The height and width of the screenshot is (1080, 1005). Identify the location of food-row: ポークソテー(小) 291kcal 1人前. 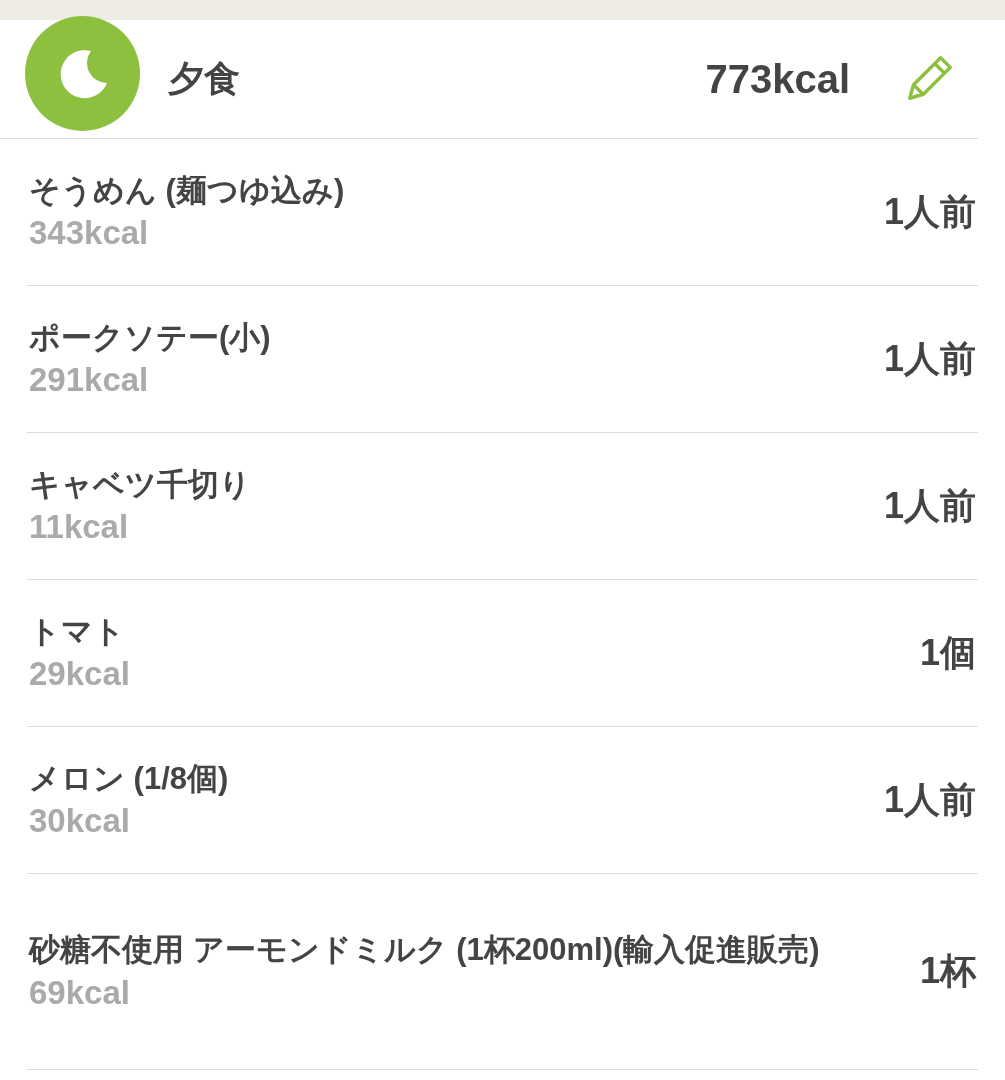
(502, 359).